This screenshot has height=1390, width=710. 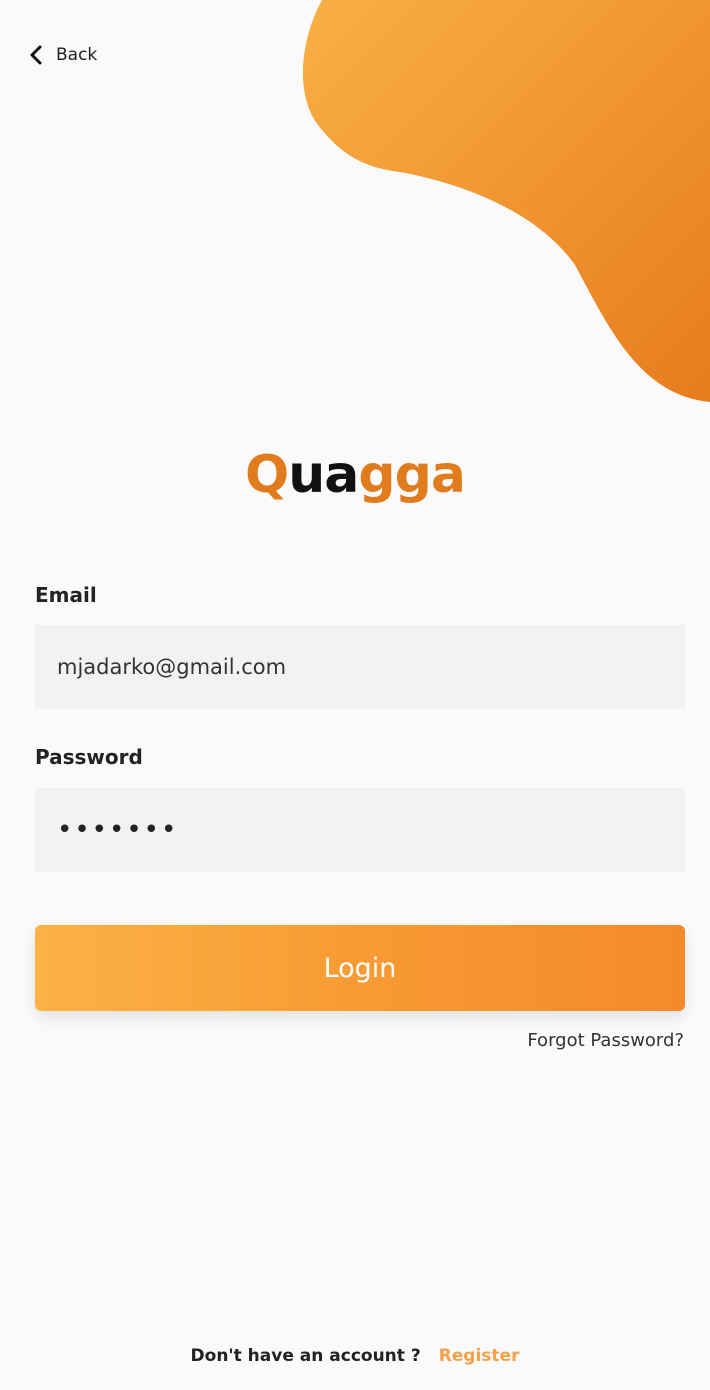 What do you see at coordinates (306, 475) in the screenshot?
I see `brand-letter: u` at bounding box center [306, 475].